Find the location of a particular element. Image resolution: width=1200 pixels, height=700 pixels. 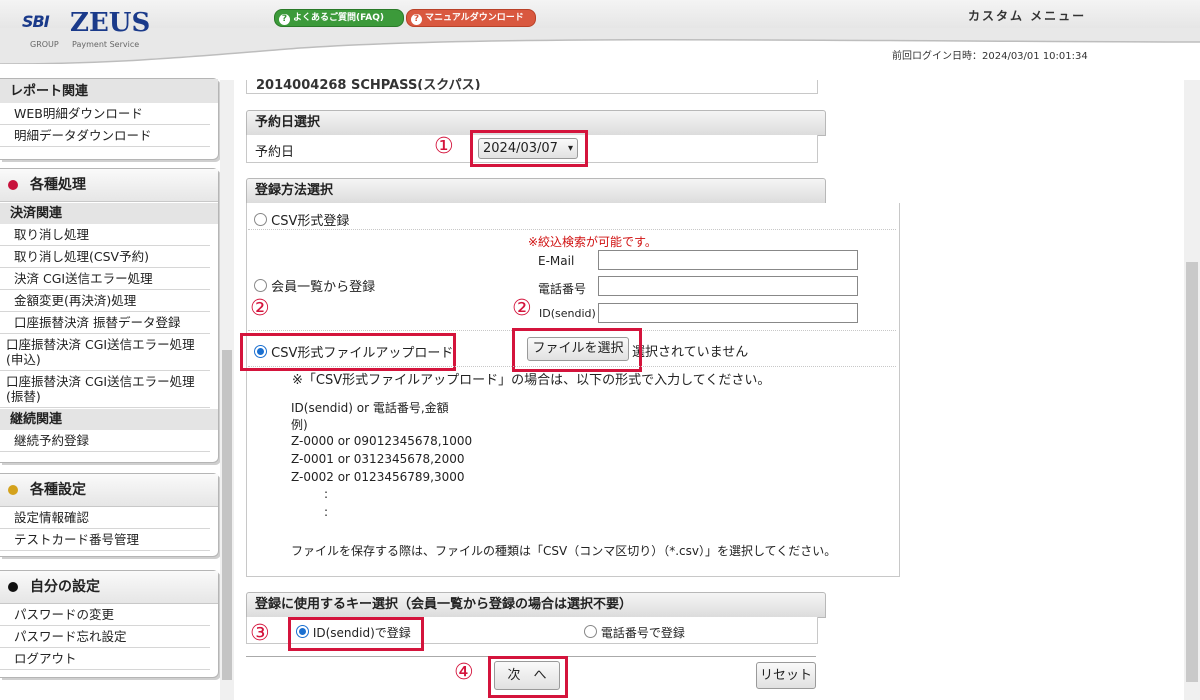

callout-3: ③ is located at coordinates (260, 633).